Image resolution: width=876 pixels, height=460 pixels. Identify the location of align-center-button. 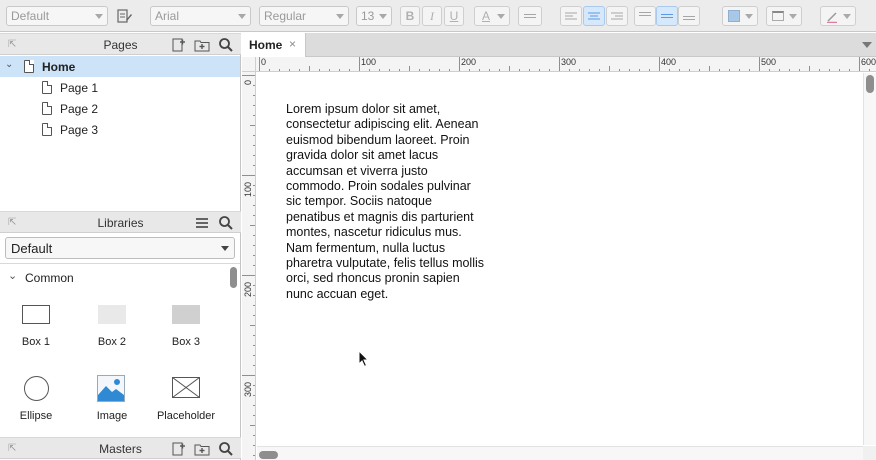
(594, 16).